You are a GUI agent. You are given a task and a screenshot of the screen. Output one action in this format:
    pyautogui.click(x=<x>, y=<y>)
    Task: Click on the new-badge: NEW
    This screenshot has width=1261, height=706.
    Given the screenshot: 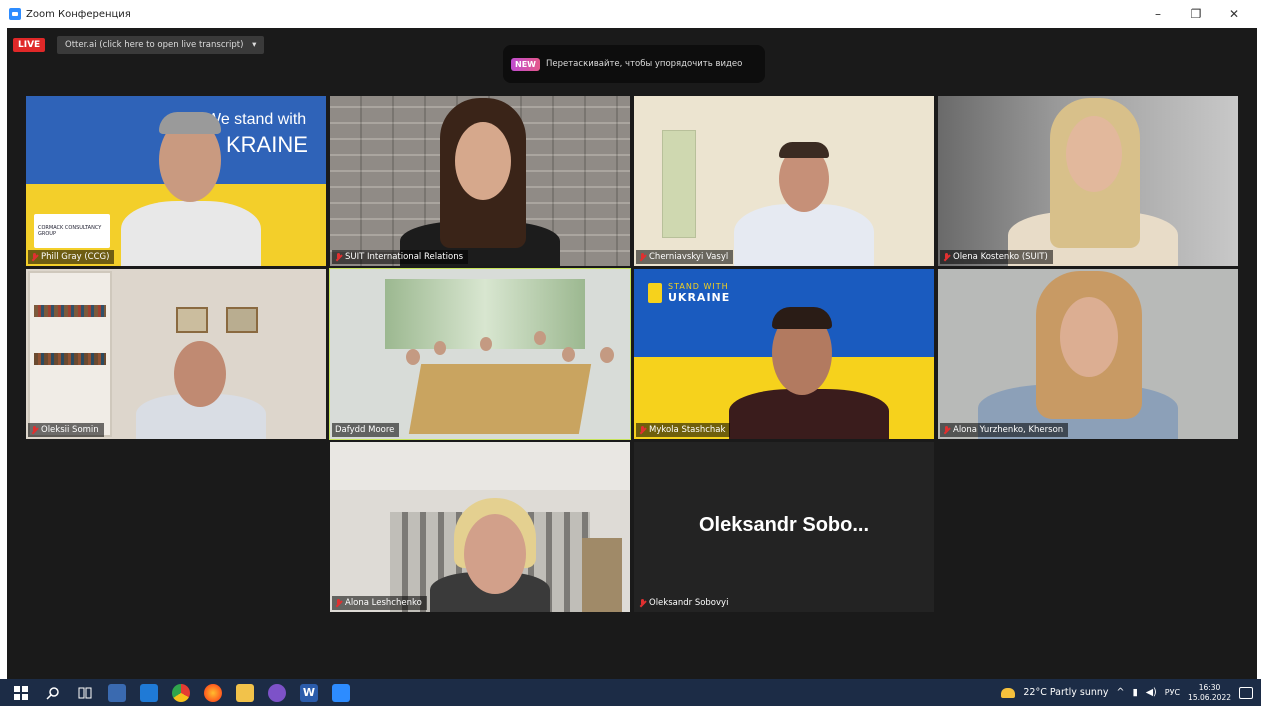 What is the action you would take?
    pyautogui.click(x=525, y=64)
    